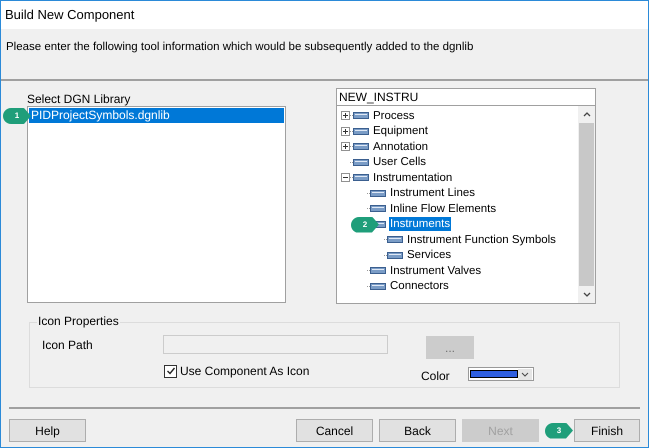  What do you see at coordinates (586, 204) in the screenshot?
I see `scrollbar` at bounding box center [586, 204].